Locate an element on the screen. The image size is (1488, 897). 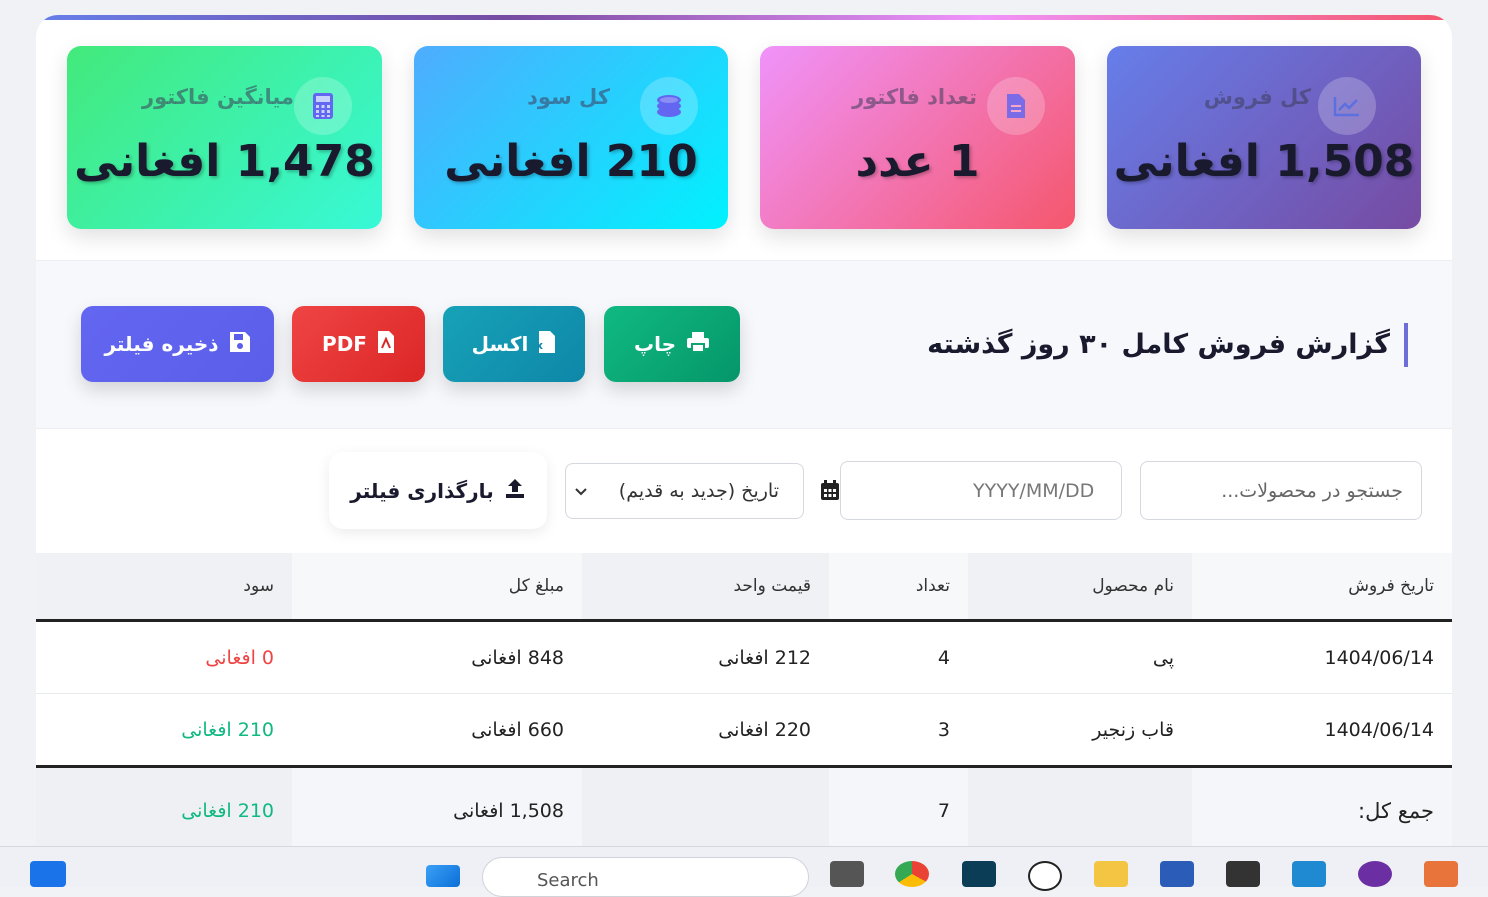
terminal-icon is located at coordinates (1243, 874).